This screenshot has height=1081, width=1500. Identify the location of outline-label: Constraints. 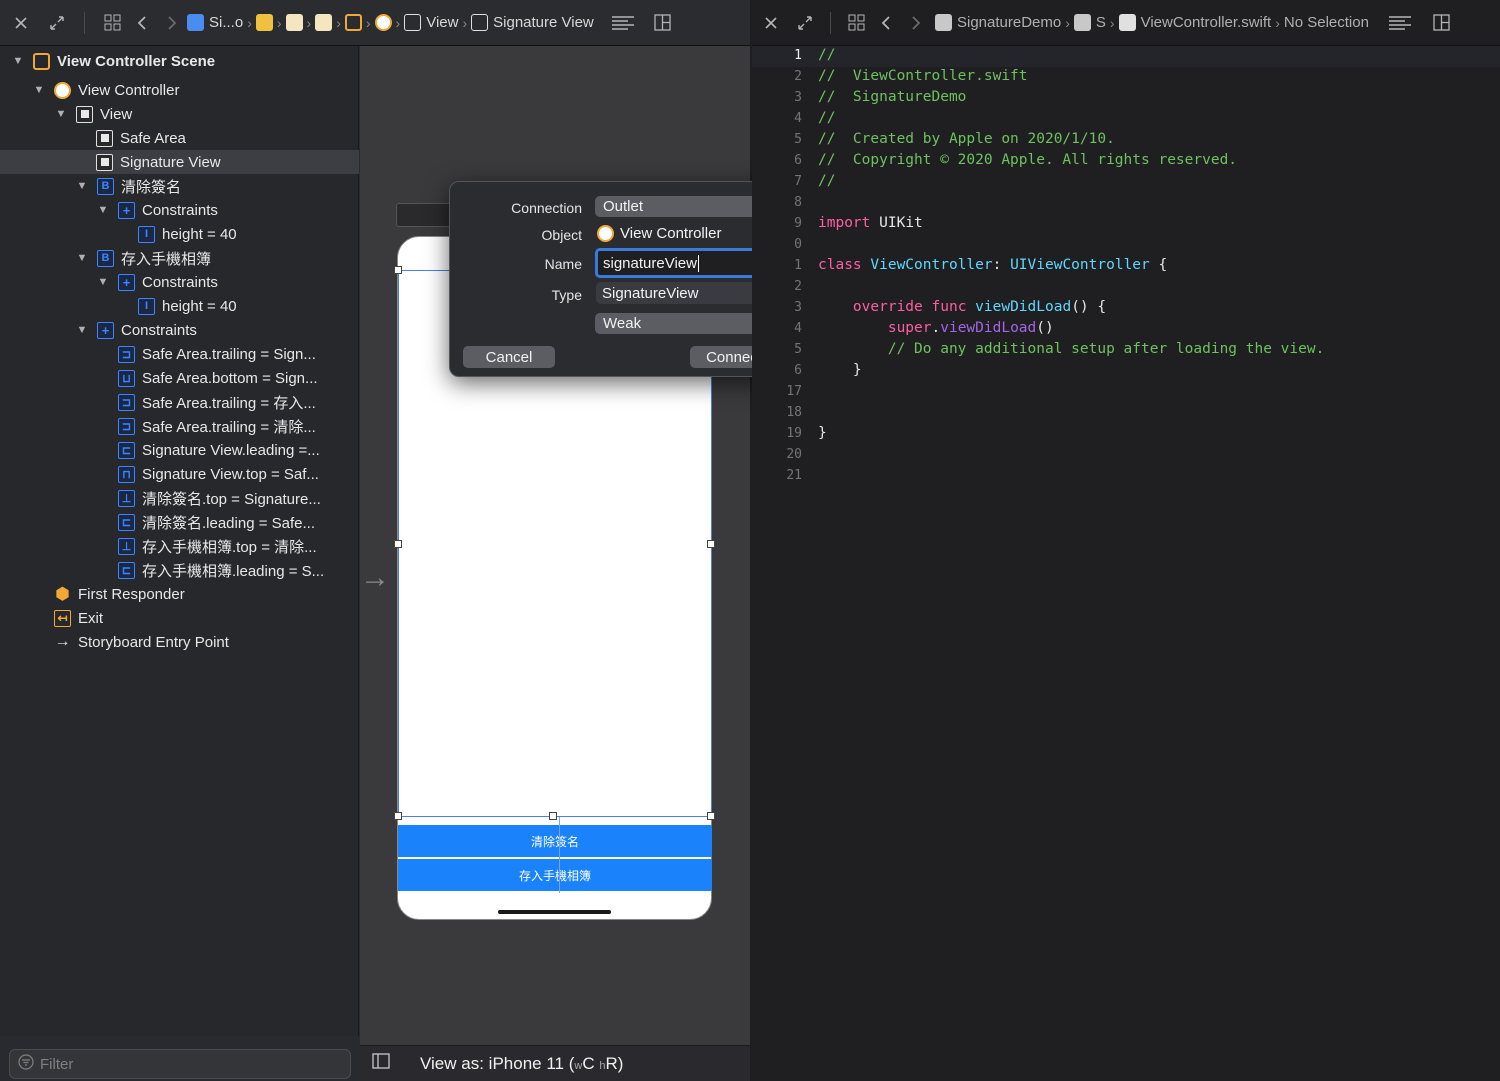
(180, 282).